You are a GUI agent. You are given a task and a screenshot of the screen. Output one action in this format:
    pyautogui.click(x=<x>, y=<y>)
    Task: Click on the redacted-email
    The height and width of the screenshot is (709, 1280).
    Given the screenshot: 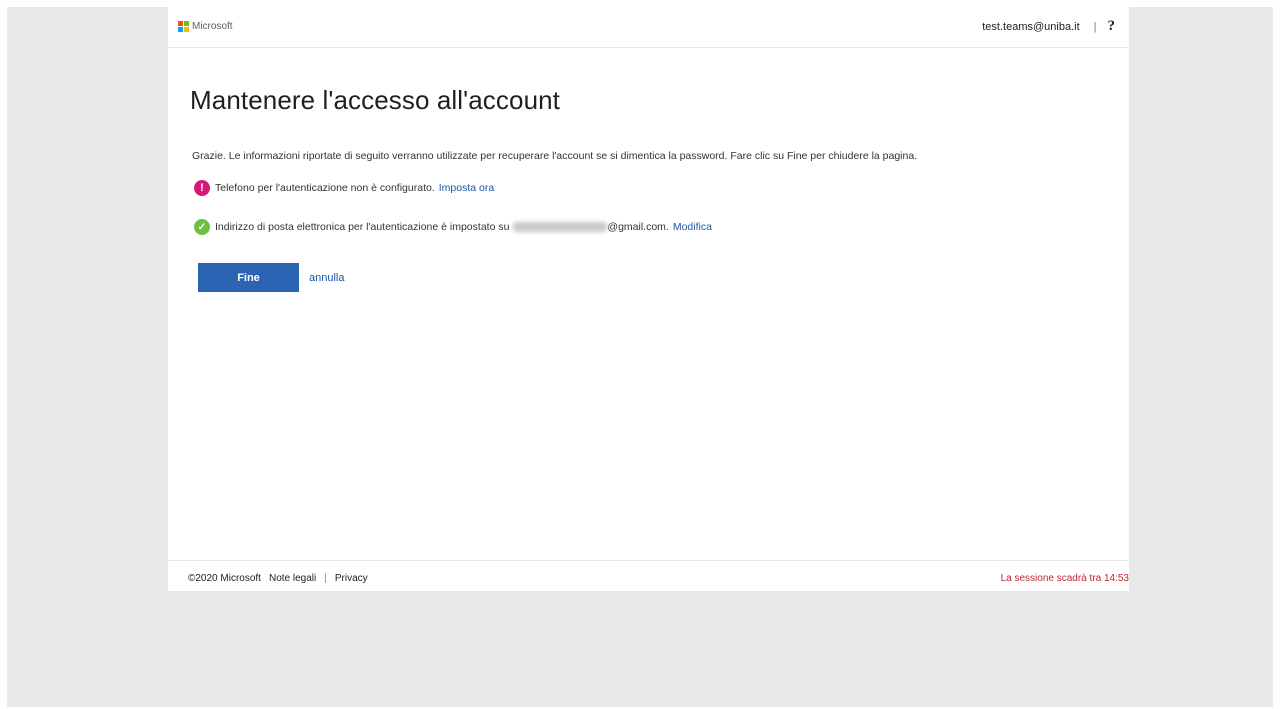 What is the action you would take?
    pyautogui.click(x=560, y=227)
    